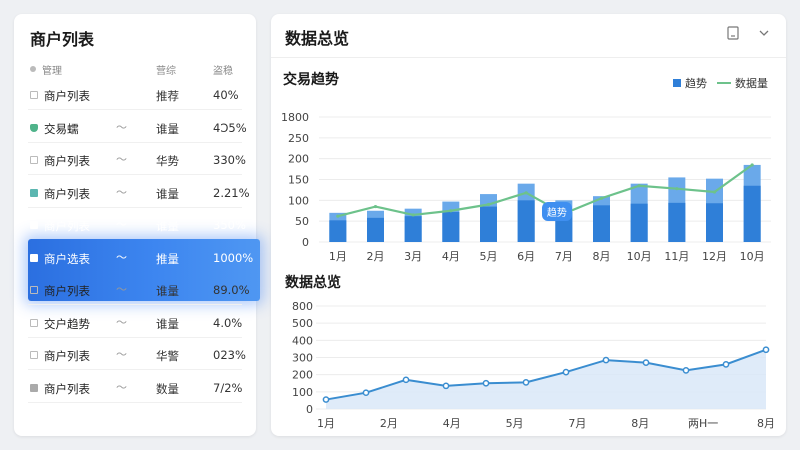  I want to click on list-item-rate: 4Ɔ5%, so click(230, 127).